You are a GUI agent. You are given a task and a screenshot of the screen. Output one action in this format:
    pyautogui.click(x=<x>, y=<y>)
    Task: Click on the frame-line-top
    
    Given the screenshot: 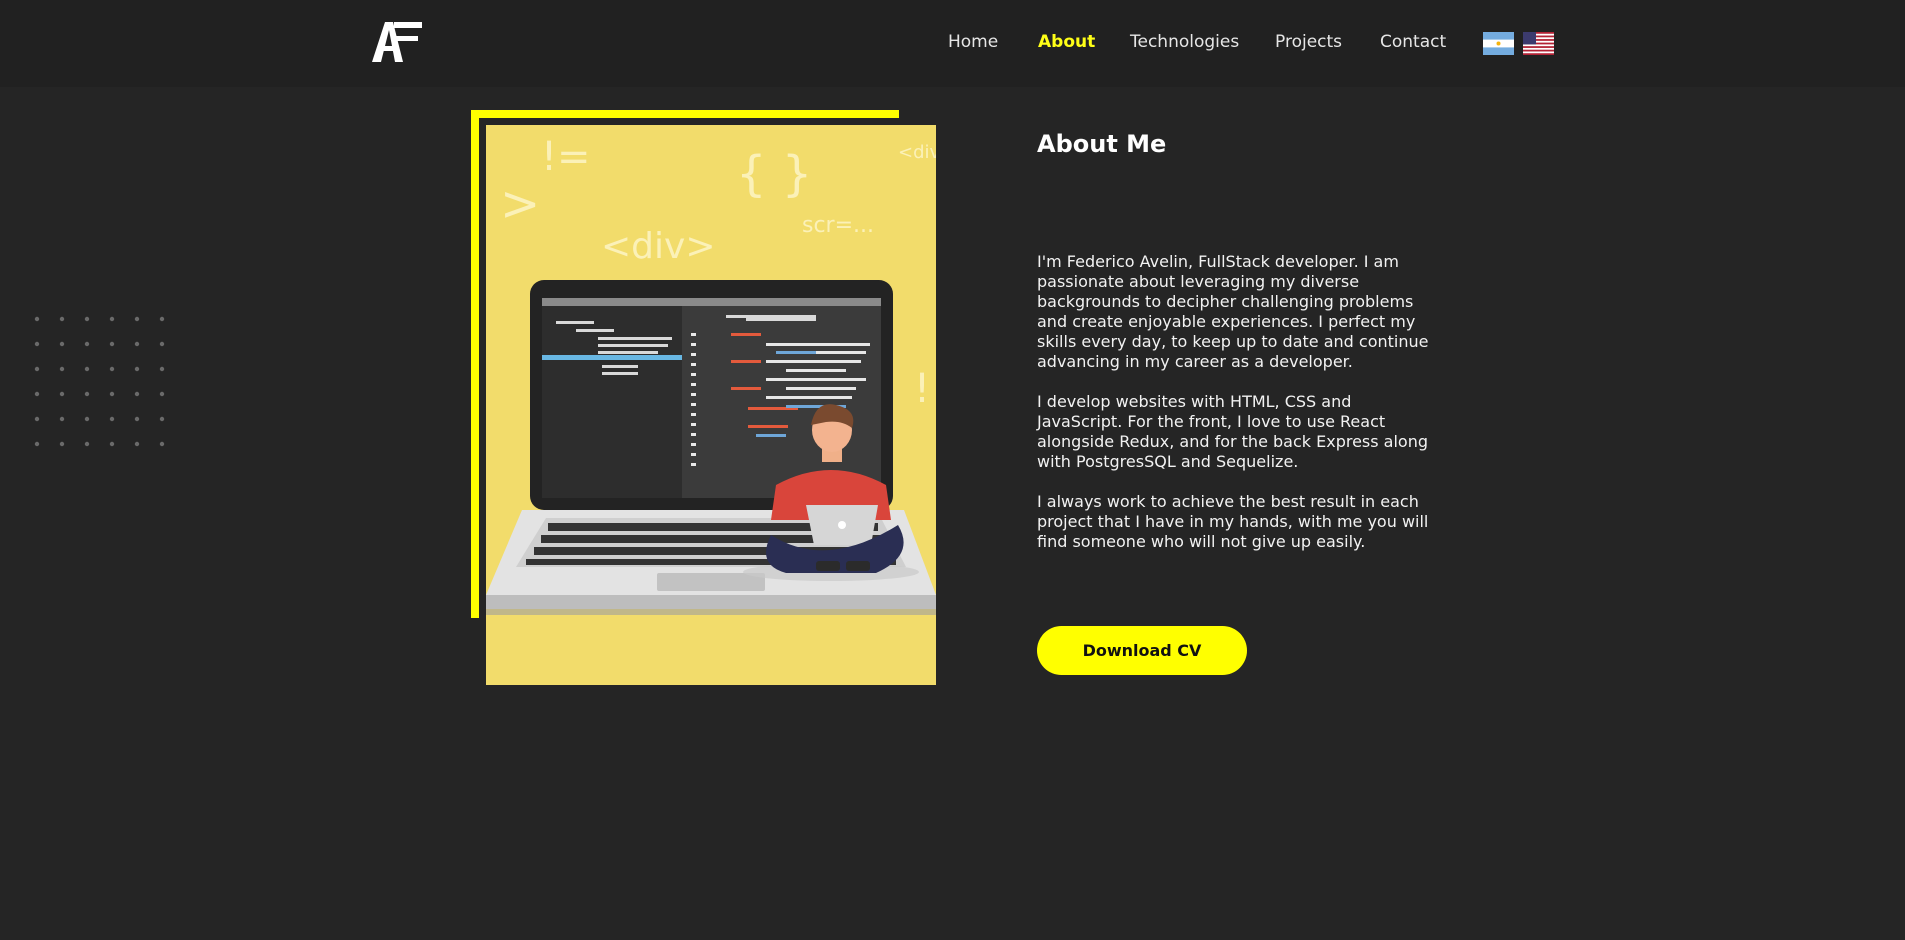 What is the action you would take?
    pyautogui.click(x=685, y=114)
    